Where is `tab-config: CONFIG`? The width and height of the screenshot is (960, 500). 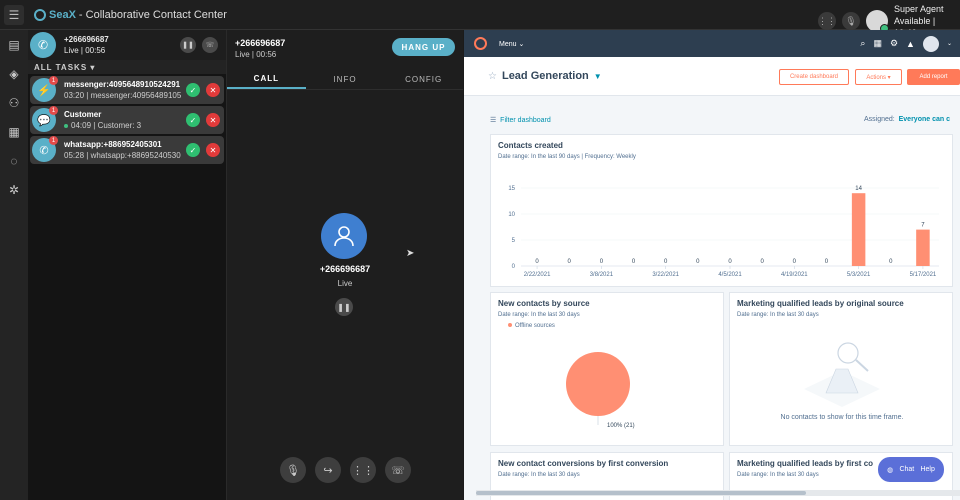 tab-config: CONFIG is located at coordinates (423, 79).